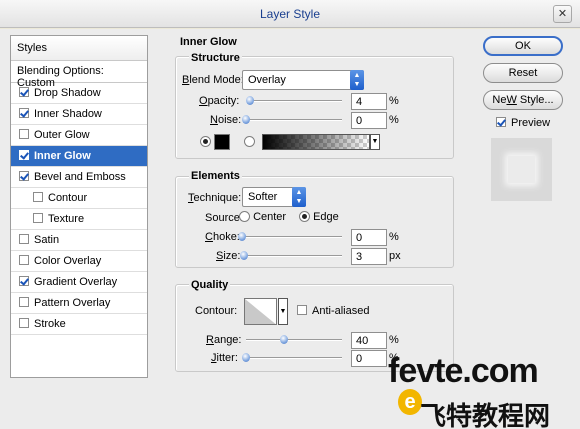  Describe the element at coordinates (66, 219) in the screenshot. I see `style-item-label: Texture` at that location.